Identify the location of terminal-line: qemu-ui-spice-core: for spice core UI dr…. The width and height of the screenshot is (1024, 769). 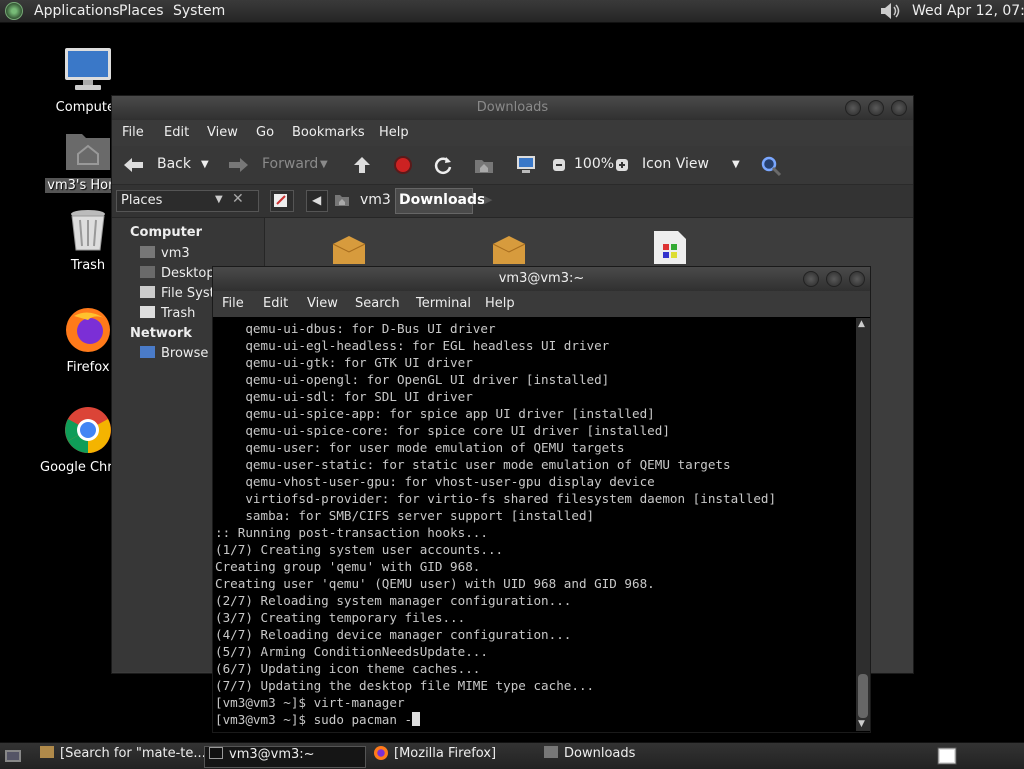
(457, 430).